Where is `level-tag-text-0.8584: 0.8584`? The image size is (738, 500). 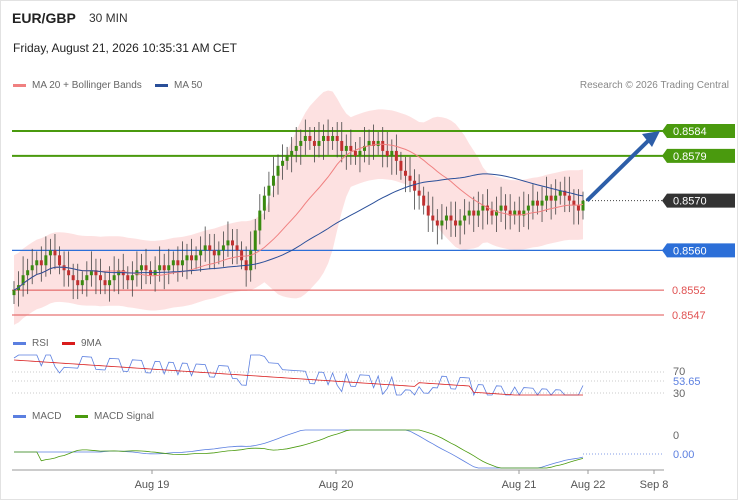 level-tag-text-0.8584: 0.8584 is located at coordinates (690, 132).